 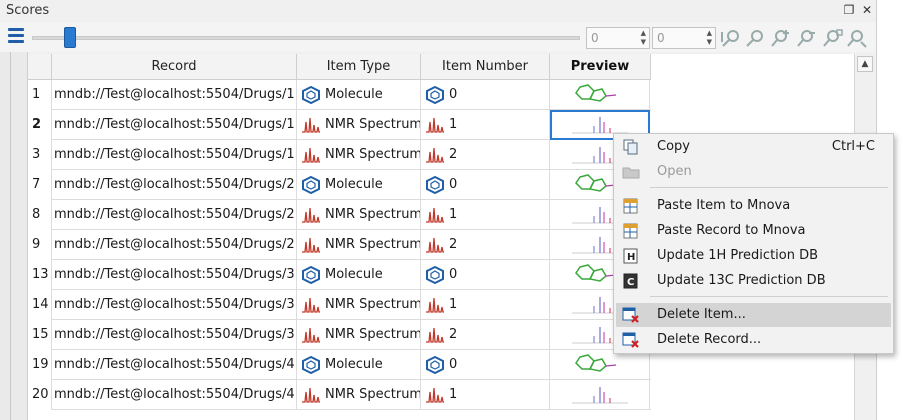 What do you see at coordinates (40, 95) in the screenshot?
I see `row-number: 1` at bounding box center [40, 95].